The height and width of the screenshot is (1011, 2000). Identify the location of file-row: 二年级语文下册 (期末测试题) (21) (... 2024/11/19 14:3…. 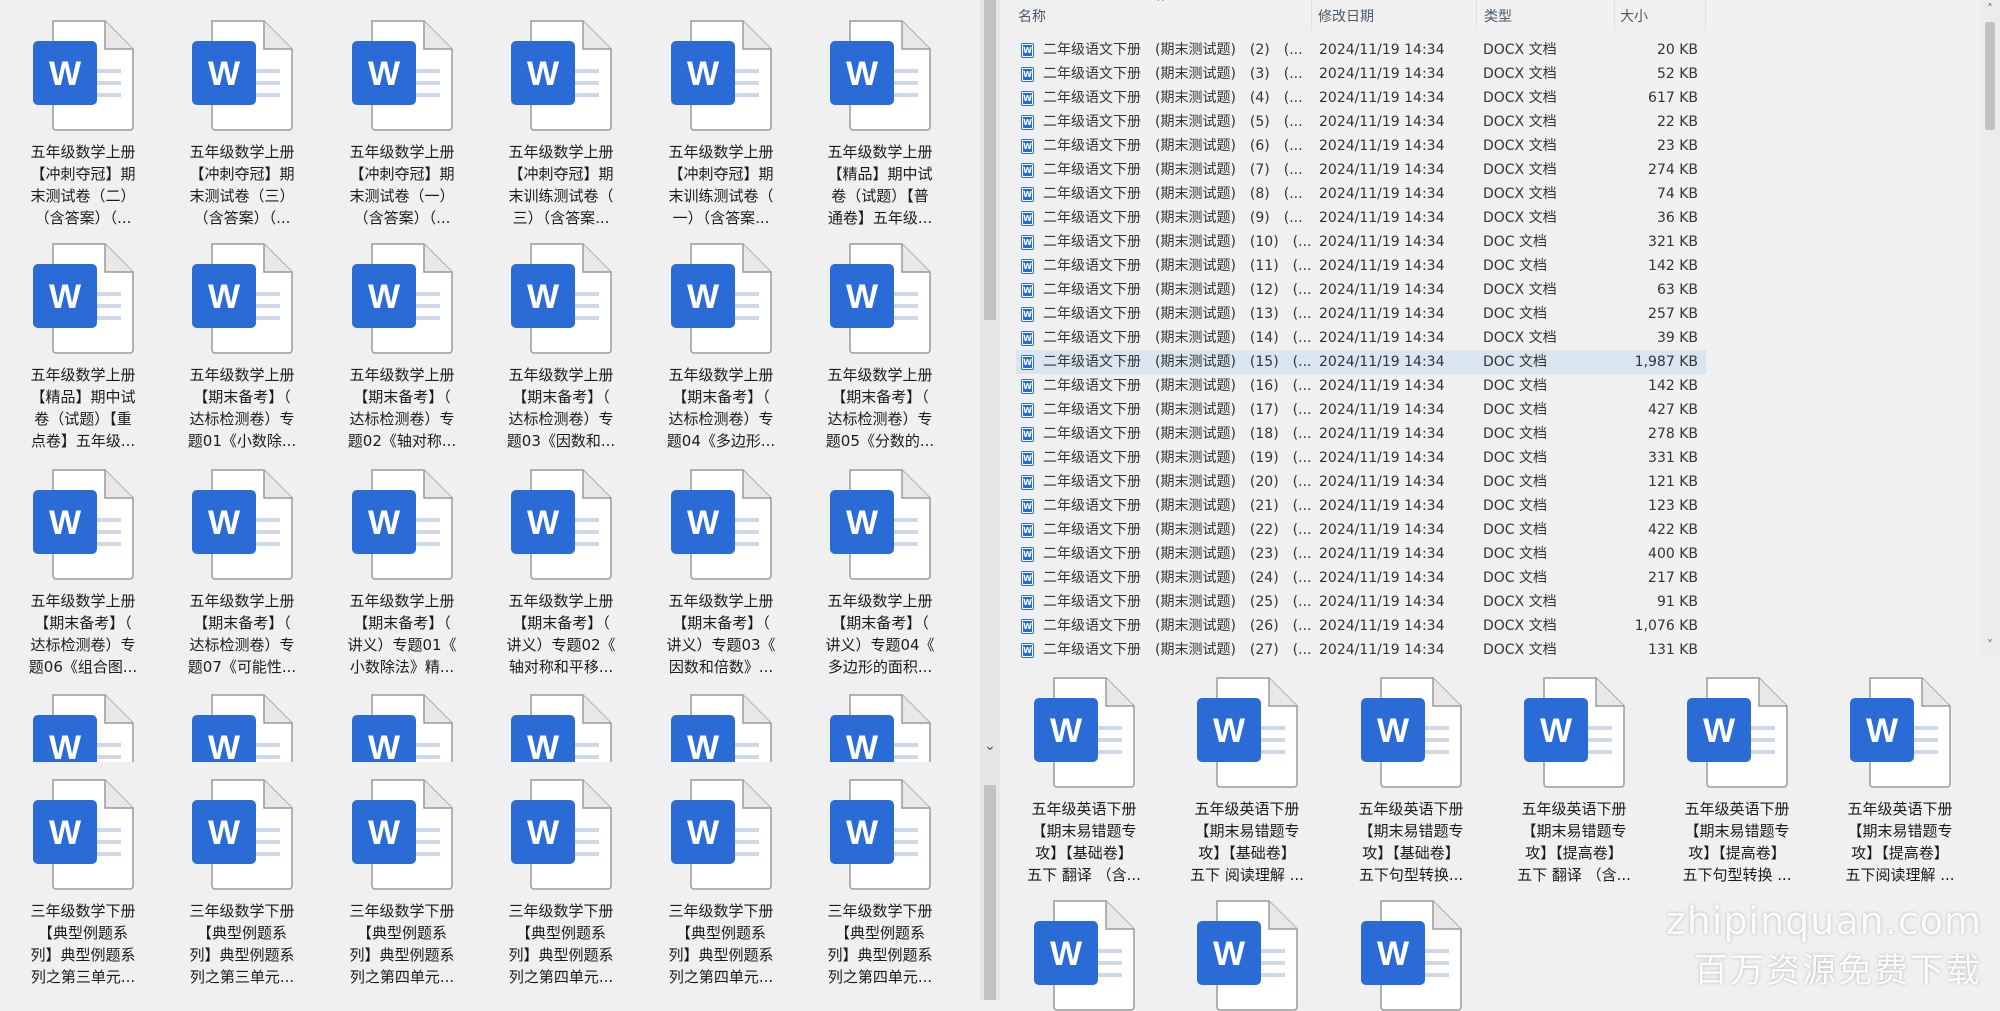
(1361, 506).